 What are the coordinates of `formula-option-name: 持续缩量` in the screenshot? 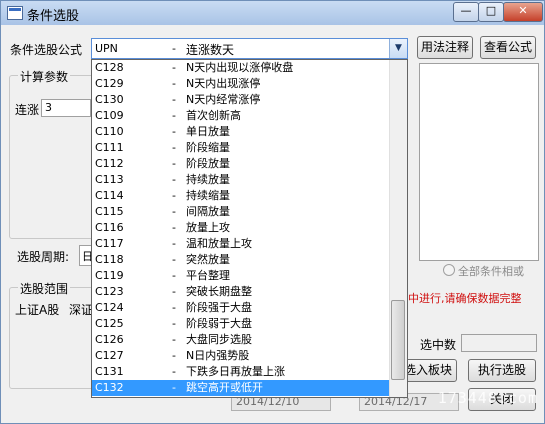 It's located at (208, 195).